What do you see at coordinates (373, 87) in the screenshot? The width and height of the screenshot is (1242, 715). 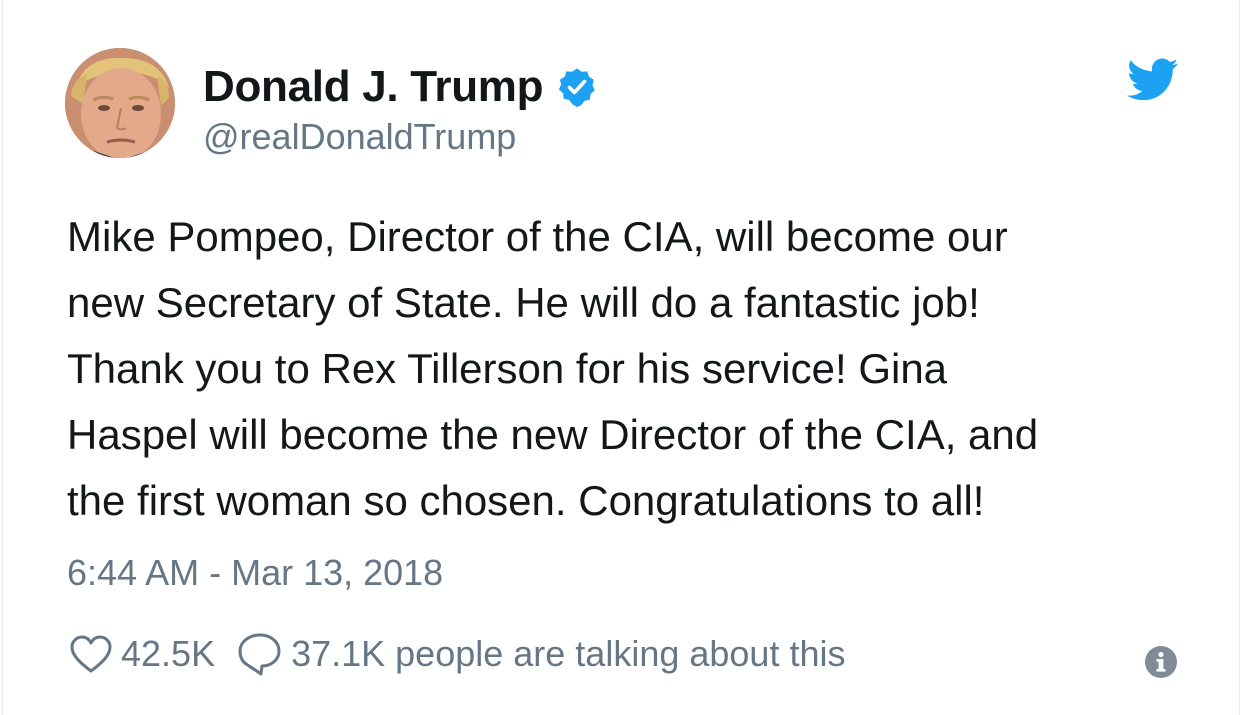 I see `display-name: Donald J. Trump` at bounding box center [373, 87].